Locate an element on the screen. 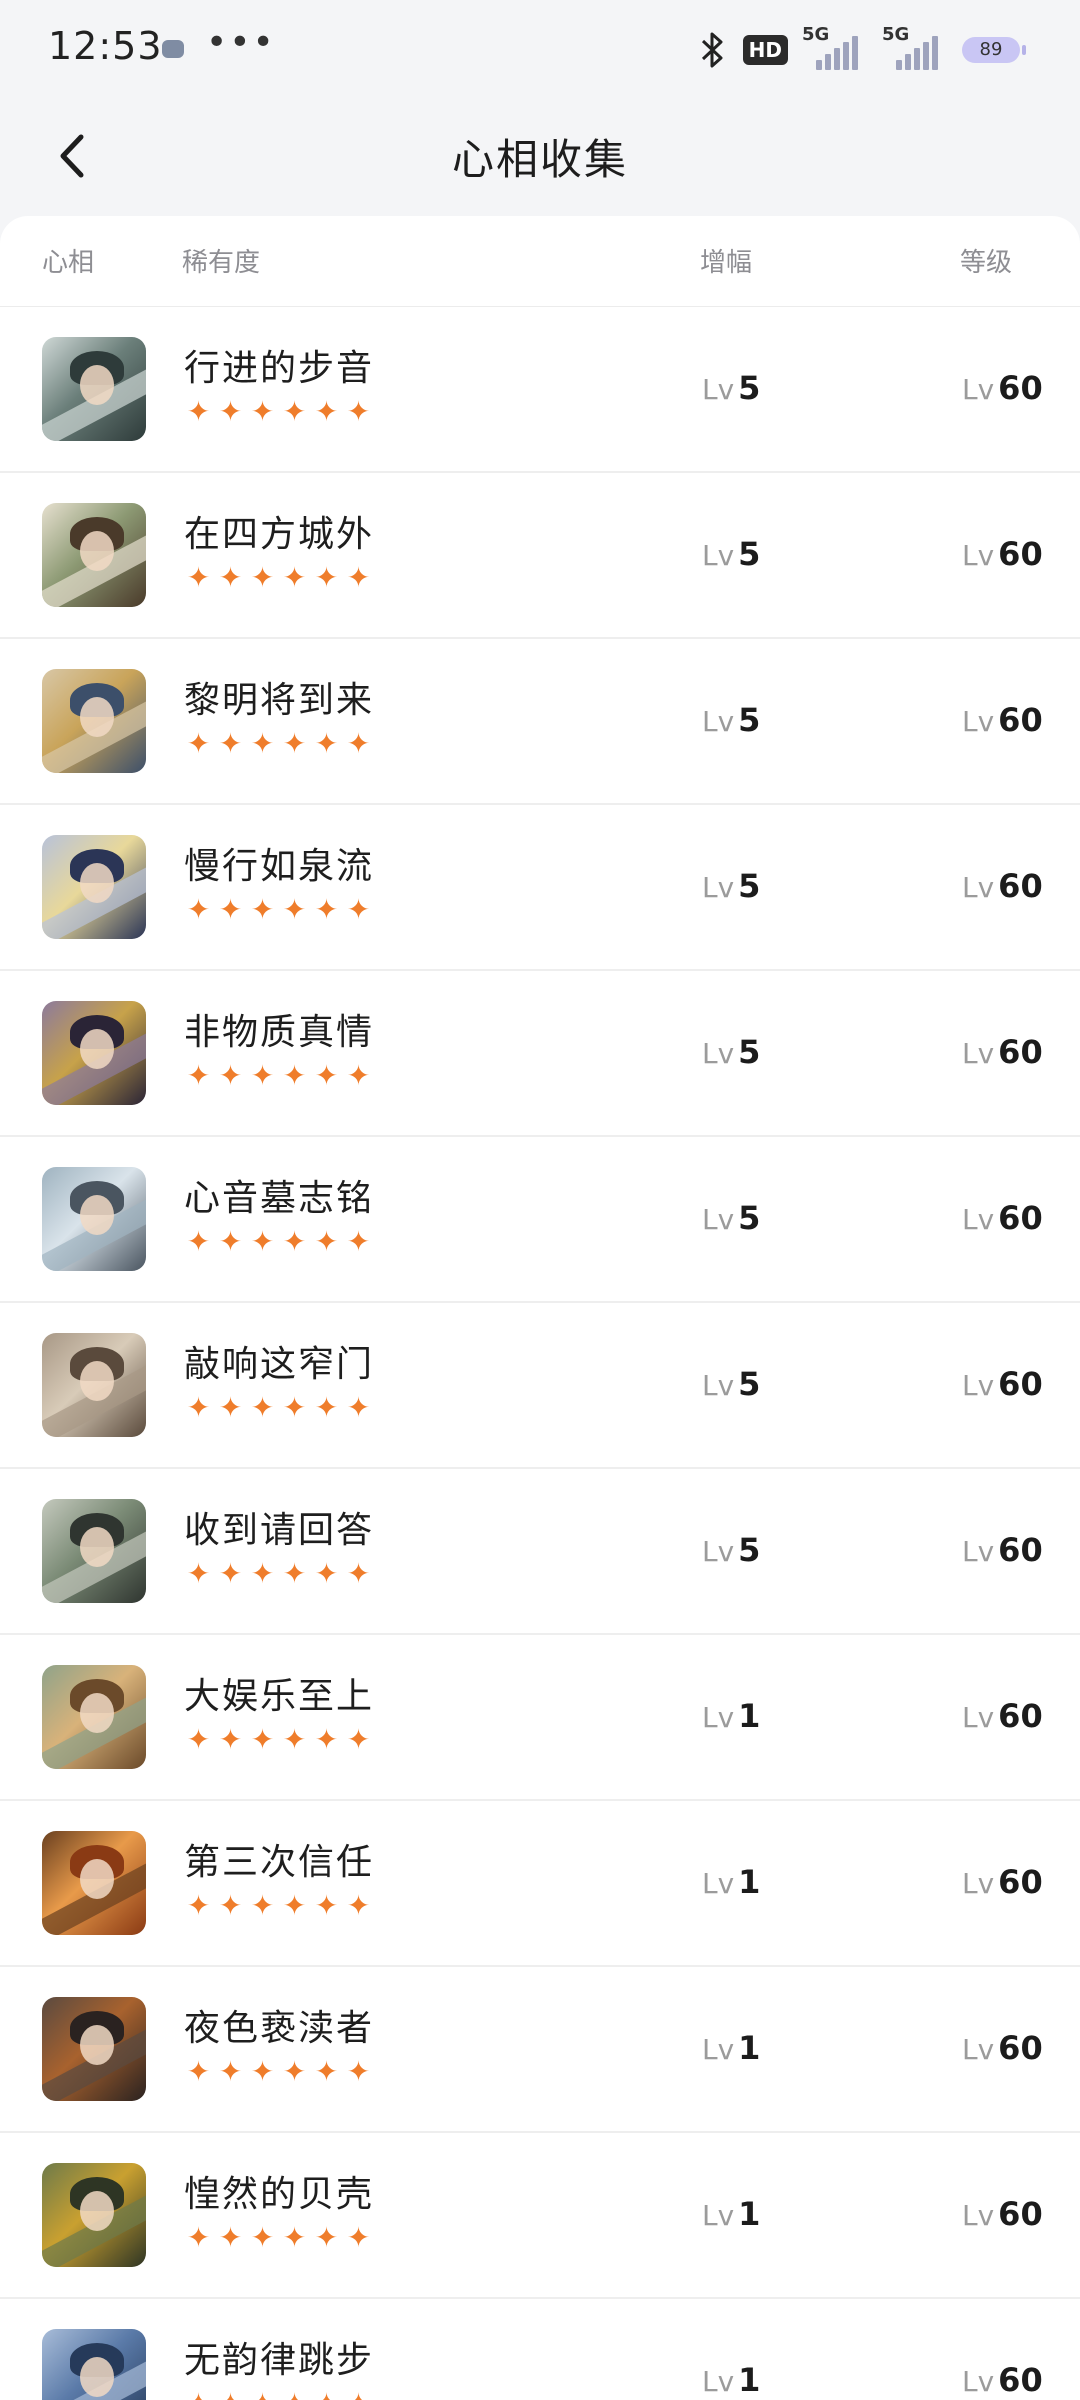 This screenshot has width=1080, height=2400. column-header-name: 心相 is located at coordinates (68, 263).